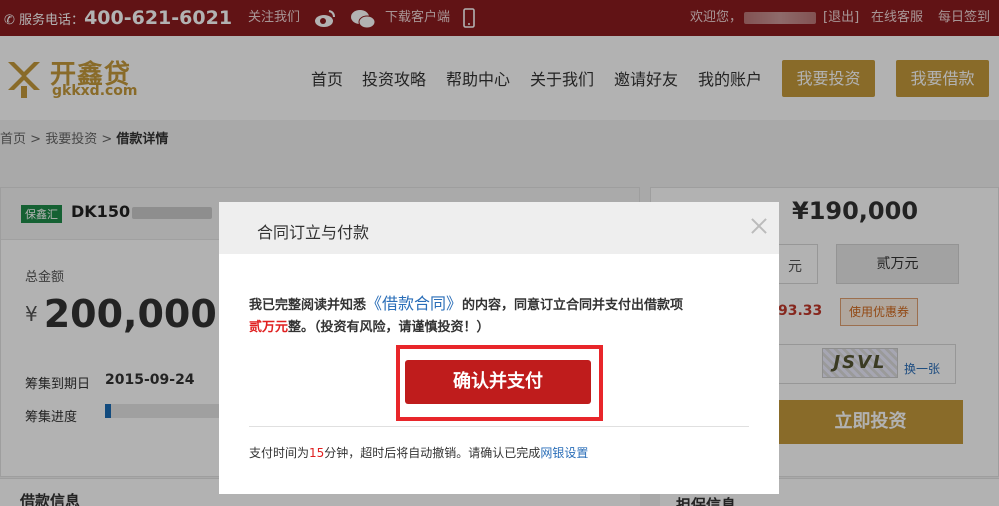  What do you see at coordinates (389, 327) in the screenshot?
I see `risk-warning: 整。（投资有风险，请谨慎投资！）` at bounding box center [389, 327].